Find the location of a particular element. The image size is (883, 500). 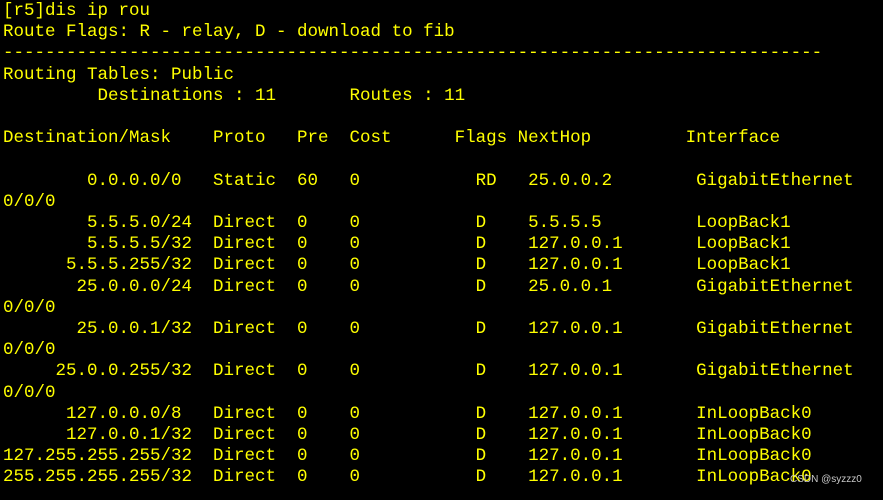

terminal-line: [r5]dis ip rou is located at coordinates (77, 11).